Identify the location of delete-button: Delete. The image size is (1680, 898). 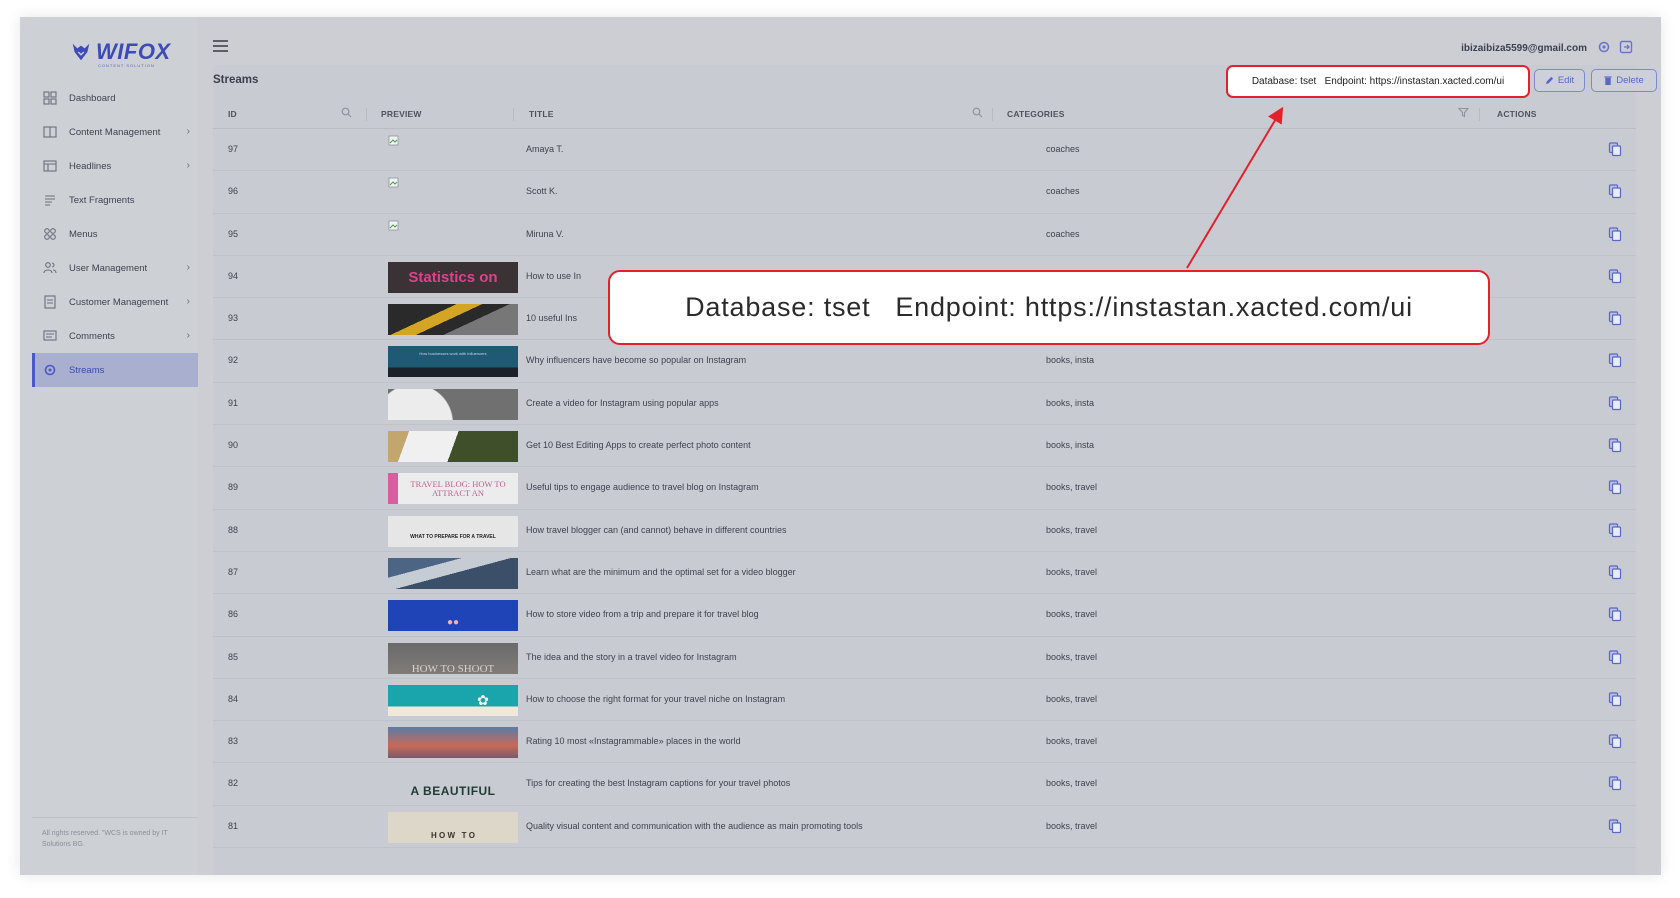
(1624, 80).